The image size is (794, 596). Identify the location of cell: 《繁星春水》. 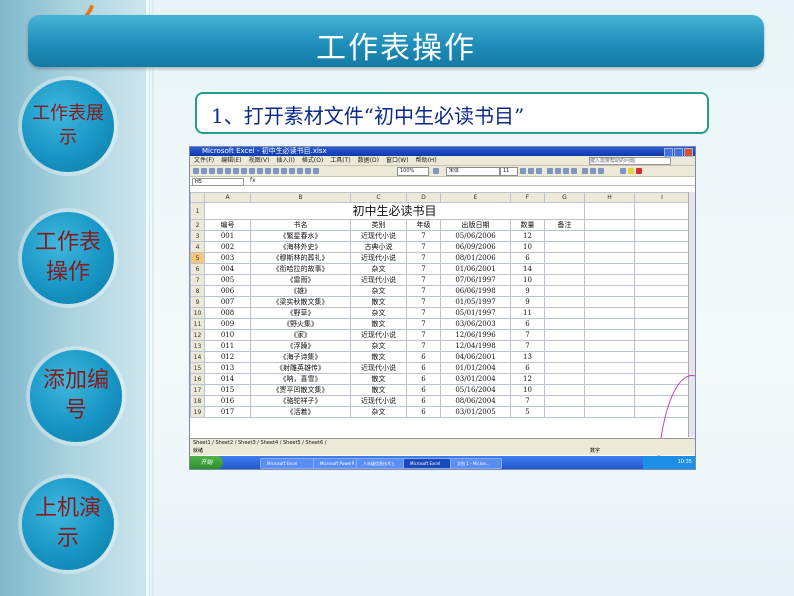
(300, 236).